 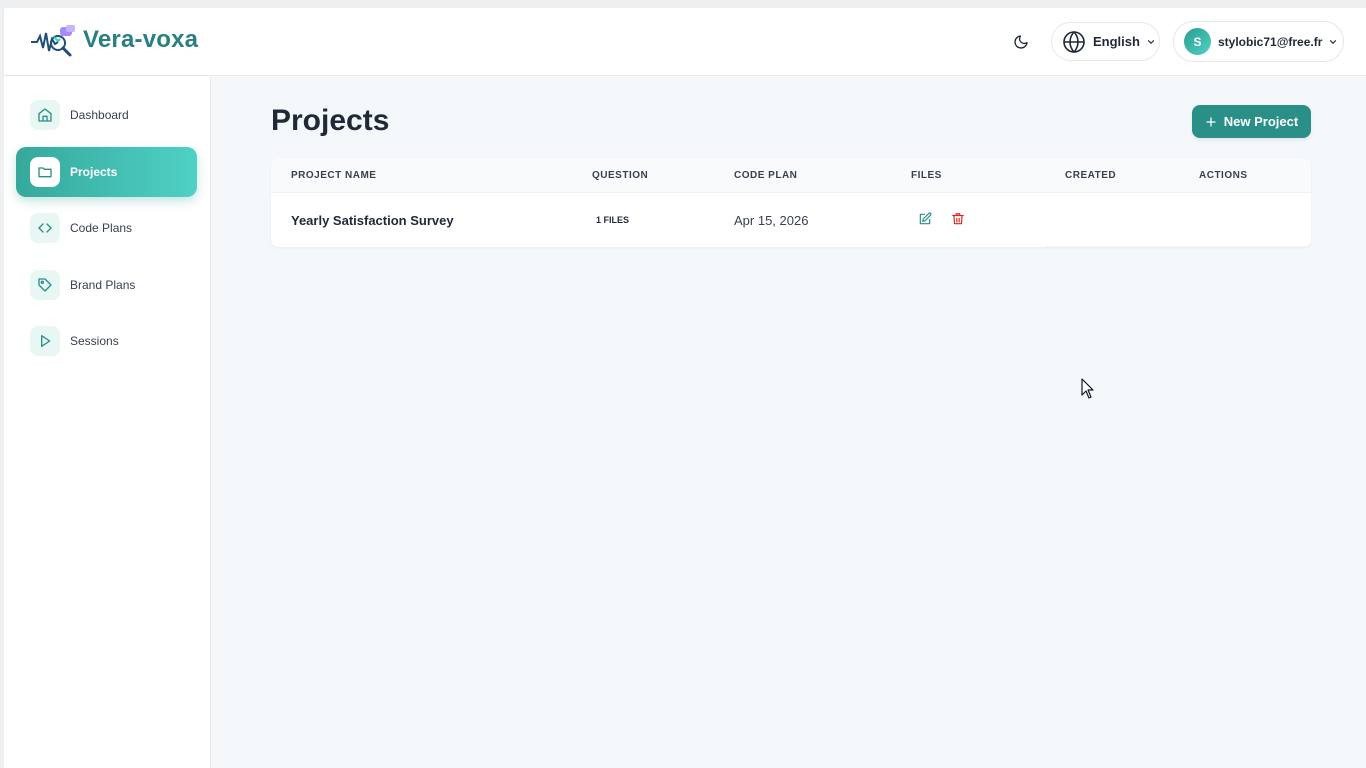 What do you see at coordinates (765, 175) in the screenshot?
I see `column-header-code-plan: CODE PLAN` at bounding box center [765, 175].